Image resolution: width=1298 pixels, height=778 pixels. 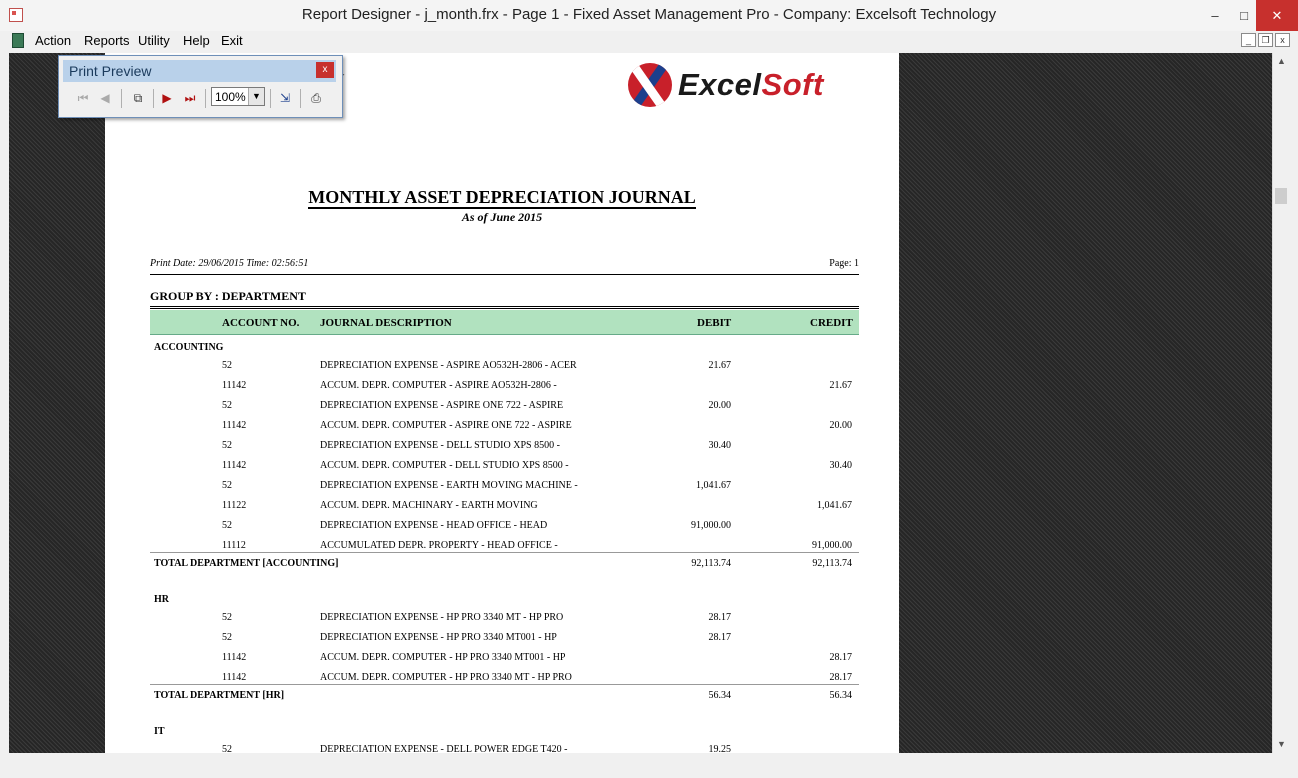 I want to click on logo-word-excel: Excel, so click(x=720, y=84).